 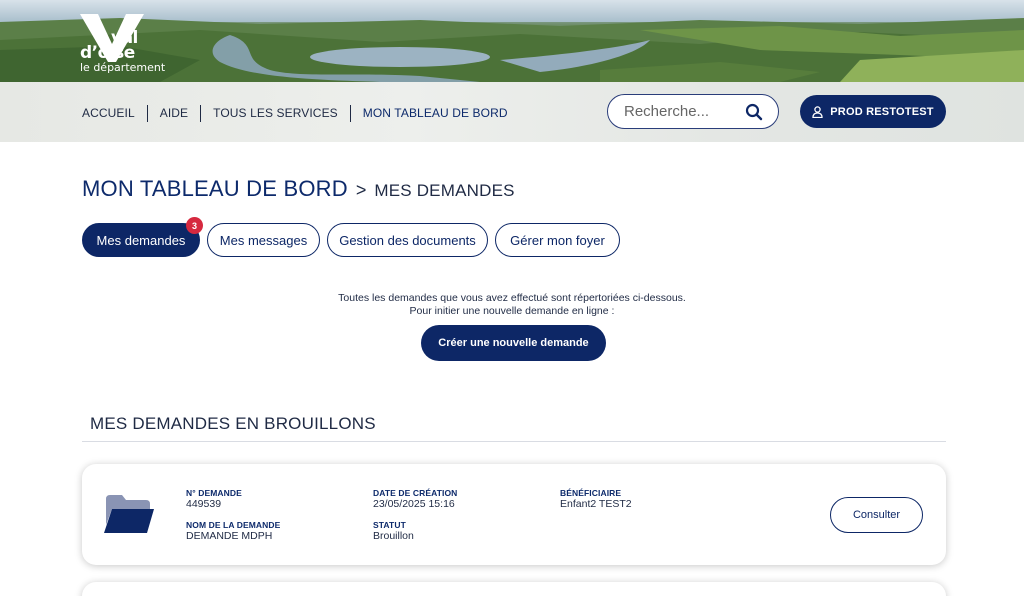 What do you see at coordinates (123, 67) in the screenshot?
I see `logo-text-departement: le département` at bounding box center [123, 67].